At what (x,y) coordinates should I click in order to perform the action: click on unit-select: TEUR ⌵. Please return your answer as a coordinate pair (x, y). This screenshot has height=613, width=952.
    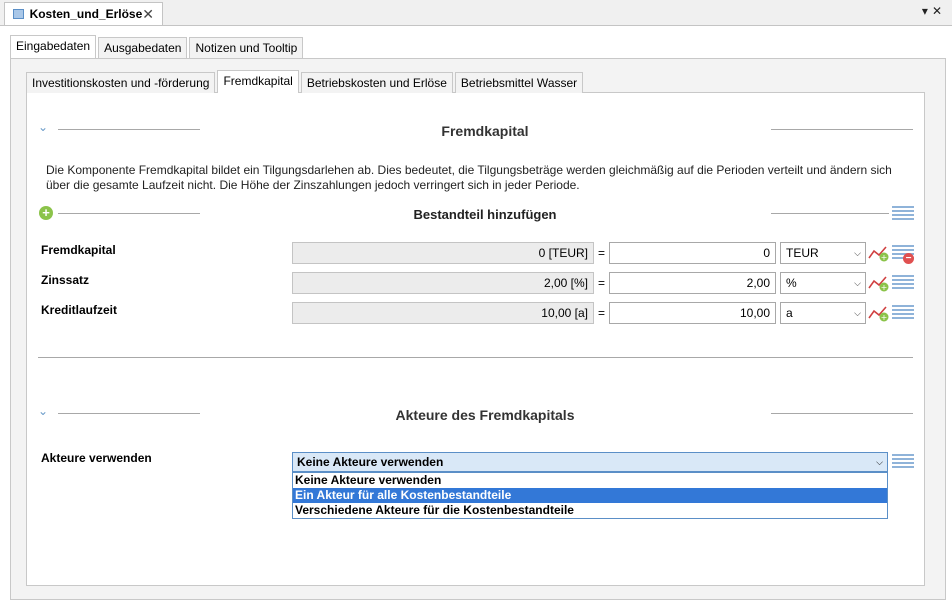
    Looking at the image, I should click on (823, 253).